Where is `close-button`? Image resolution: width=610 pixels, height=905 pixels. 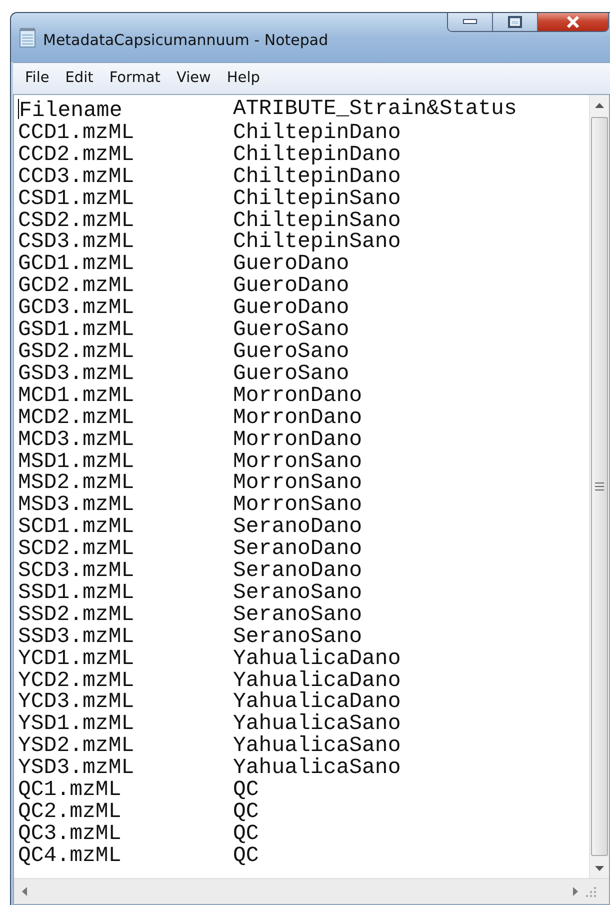 close-button is located at coordinates (573, 22).